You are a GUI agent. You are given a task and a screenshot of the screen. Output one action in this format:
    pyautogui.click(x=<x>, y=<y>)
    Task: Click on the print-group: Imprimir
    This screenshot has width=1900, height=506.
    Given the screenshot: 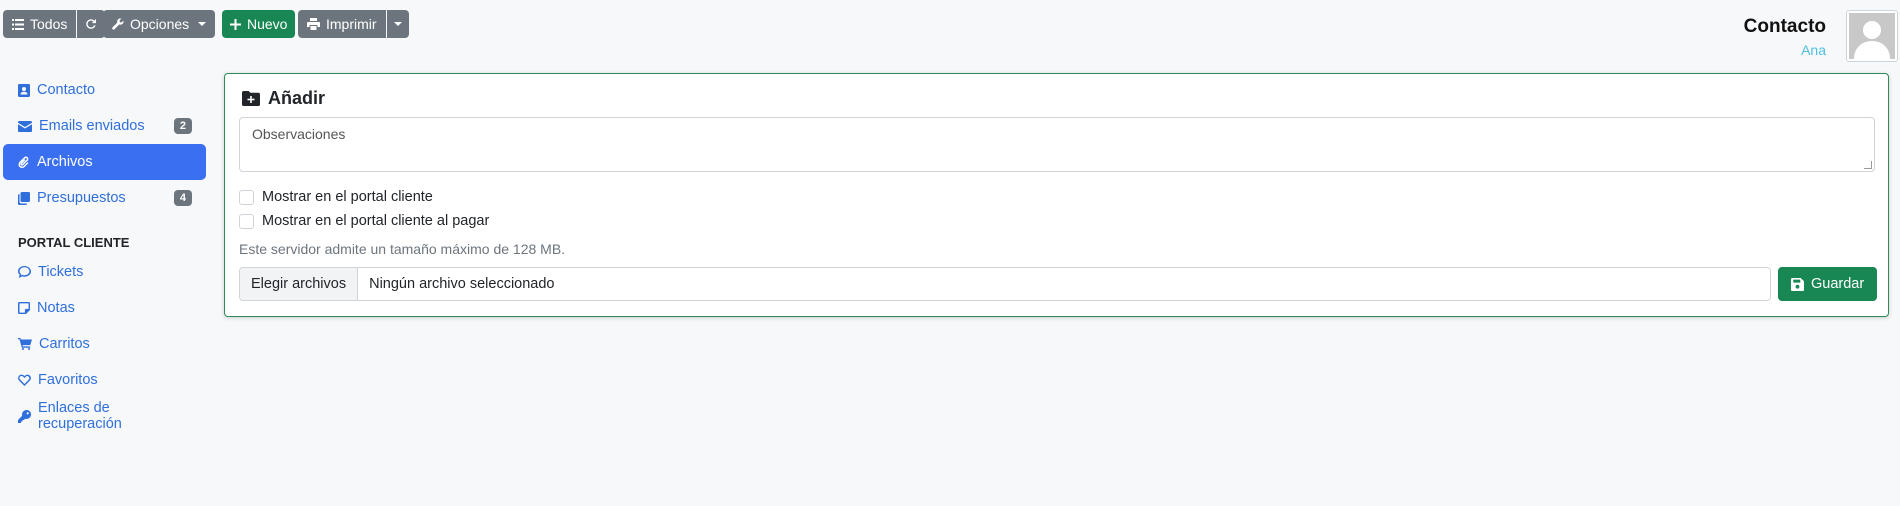 What is the action you would take?
    pyautogui.click(x=353, y=24)
    